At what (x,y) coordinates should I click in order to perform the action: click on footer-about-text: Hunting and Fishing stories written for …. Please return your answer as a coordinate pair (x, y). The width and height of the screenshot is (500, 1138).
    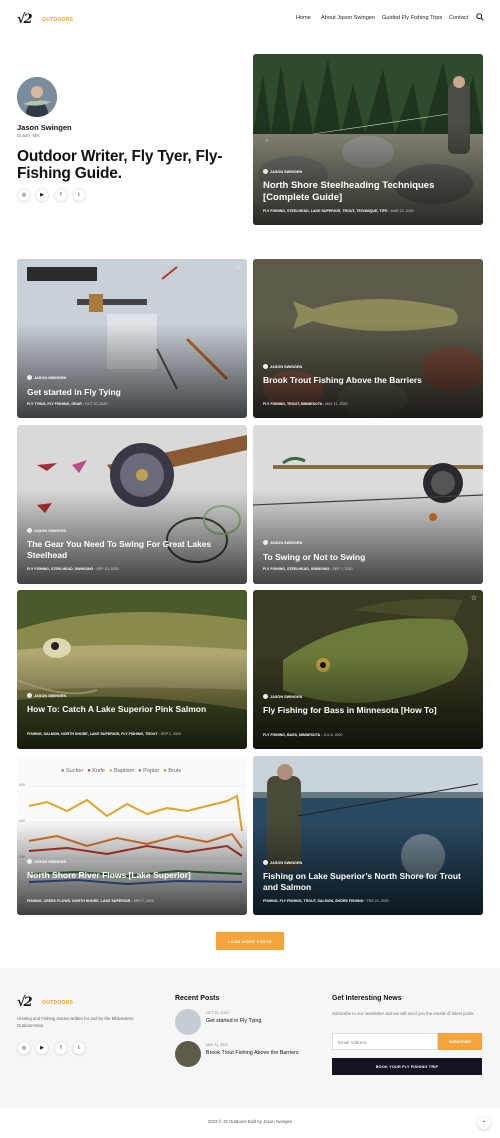
    Looking at the image, I should click on (75, 1022).